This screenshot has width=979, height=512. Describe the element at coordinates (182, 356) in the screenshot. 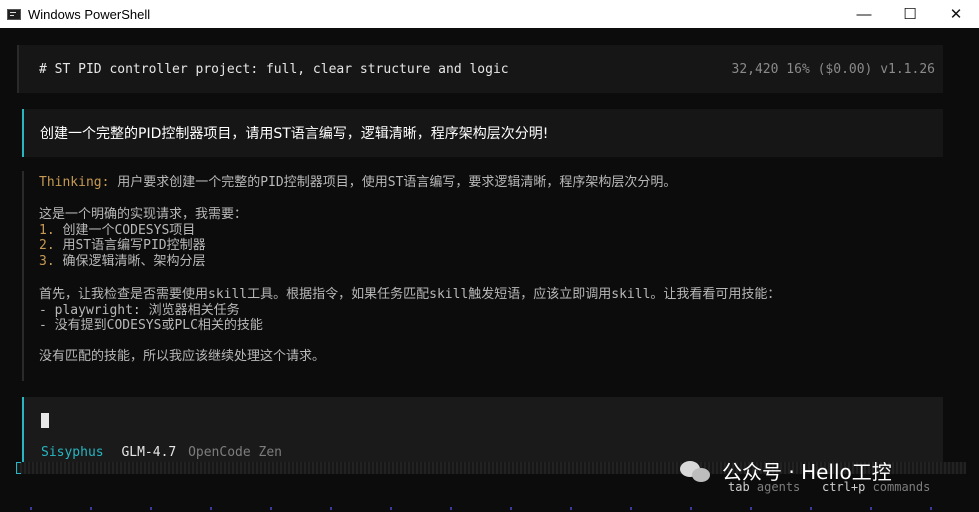

I see `thinking-conclusion: 没有匹配的技能，所以我应该继续处理这个请求。` at that location.